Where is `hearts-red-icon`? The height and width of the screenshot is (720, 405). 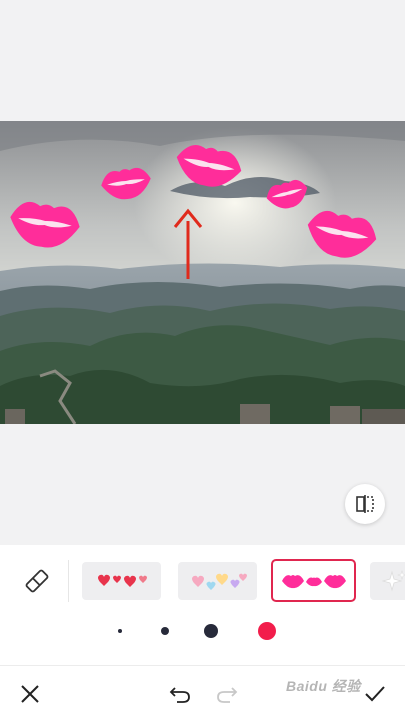
hearts-red-icon is located at coordinates (122, 580).